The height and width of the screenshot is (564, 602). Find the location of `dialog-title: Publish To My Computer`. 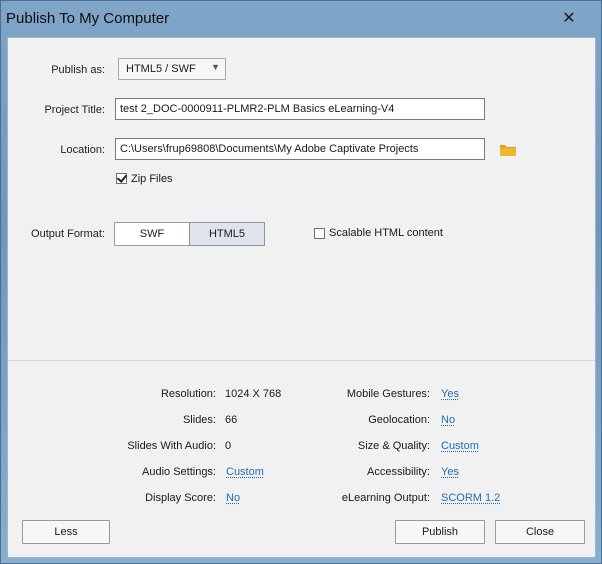

dialog-title: Publish To My Computer is located at coordinates (88, 18).